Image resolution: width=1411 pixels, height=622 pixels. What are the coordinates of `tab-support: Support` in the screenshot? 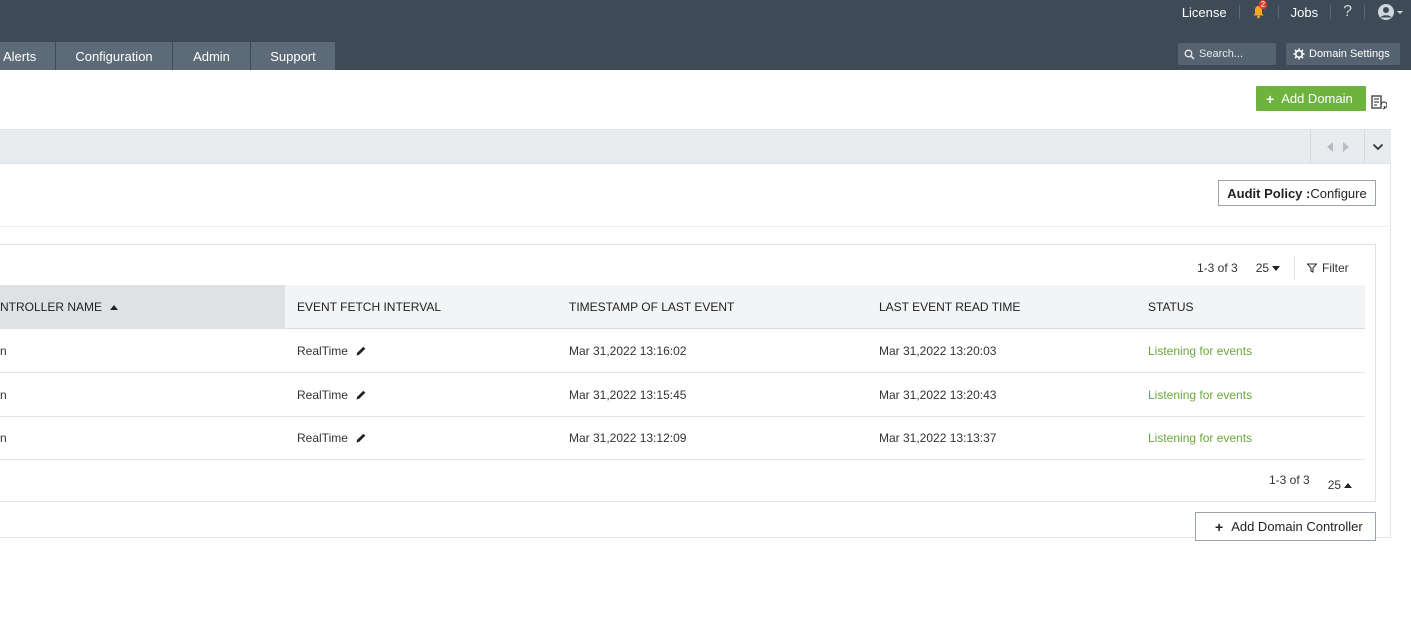 It's located at (293, 56).